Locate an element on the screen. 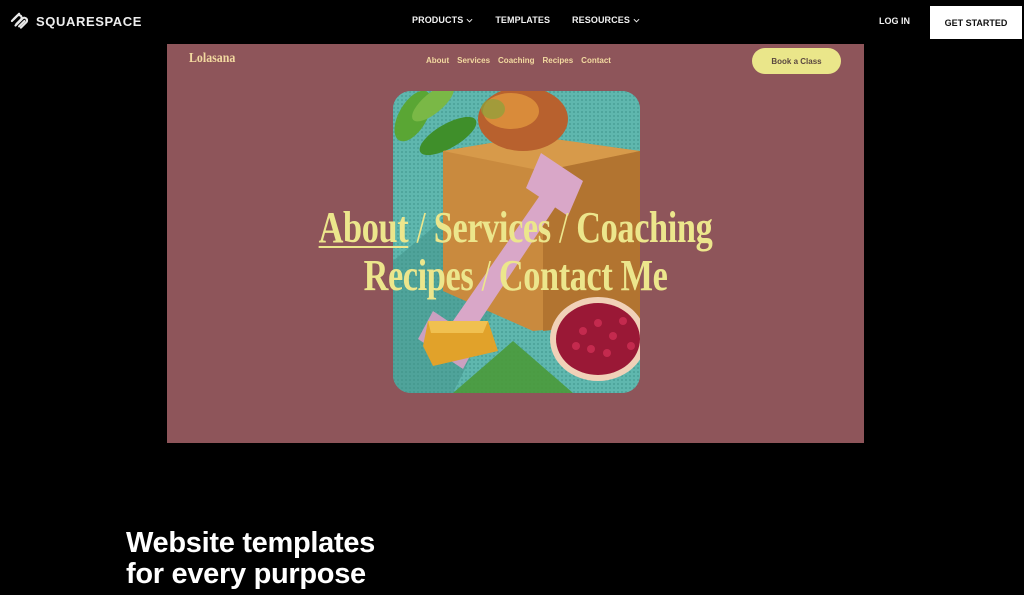 The image size is (1024, 595). nav-products: PRODUCTS is located at coordinates (442, 20).